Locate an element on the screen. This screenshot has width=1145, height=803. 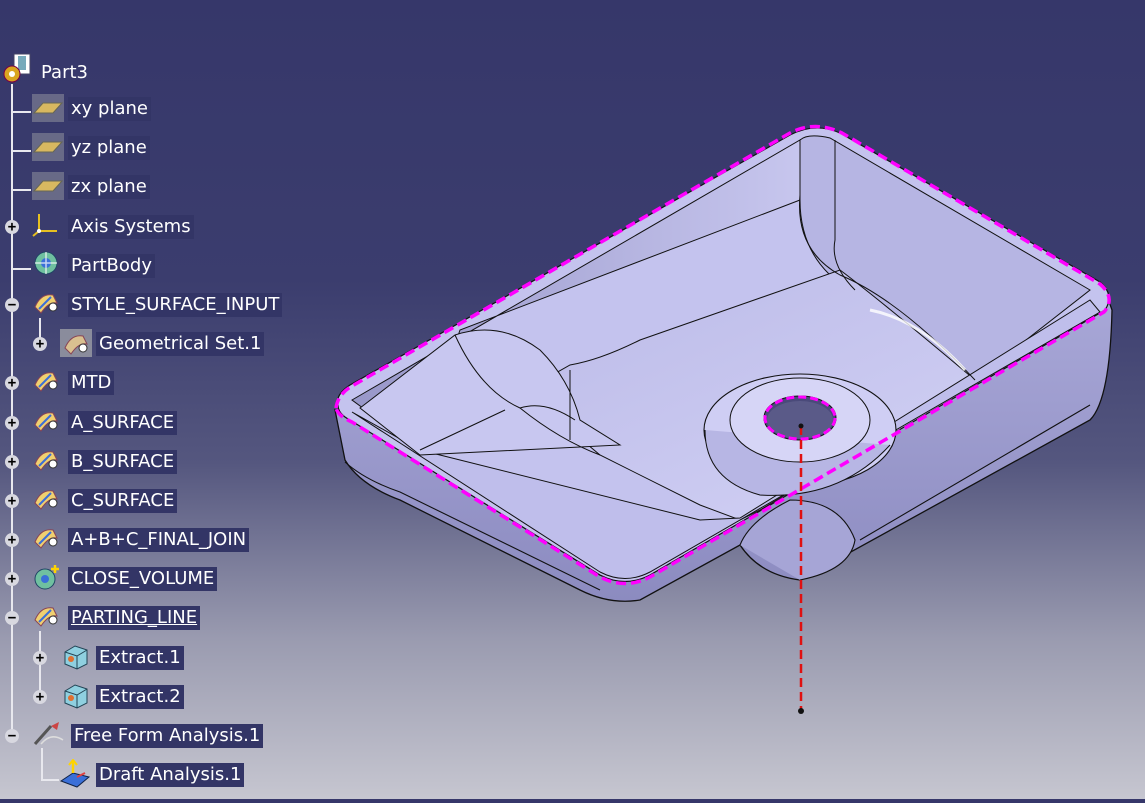
tree-node: + B_SURFACE is located at coordinates (165, 462).